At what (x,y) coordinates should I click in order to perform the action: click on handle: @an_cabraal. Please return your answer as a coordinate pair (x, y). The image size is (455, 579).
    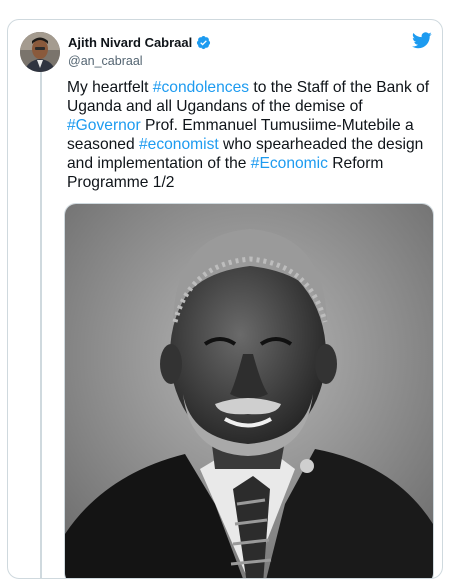
    Looking at the image, I should click on (230, 61).